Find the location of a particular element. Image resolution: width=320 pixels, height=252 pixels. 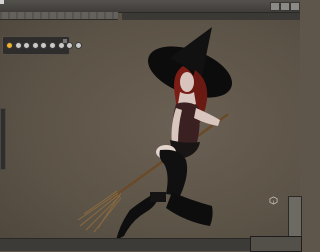

face is located at coordinates (187, 82).